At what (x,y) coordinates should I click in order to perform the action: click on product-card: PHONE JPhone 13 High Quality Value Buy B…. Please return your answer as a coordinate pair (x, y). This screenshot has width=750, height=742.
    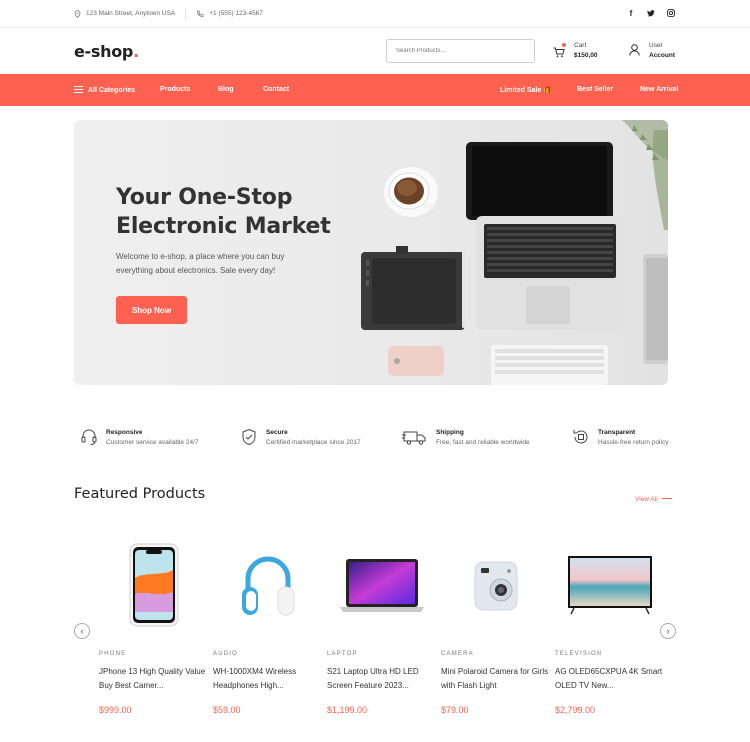
    Looking at the image, I should click on (154, 625).